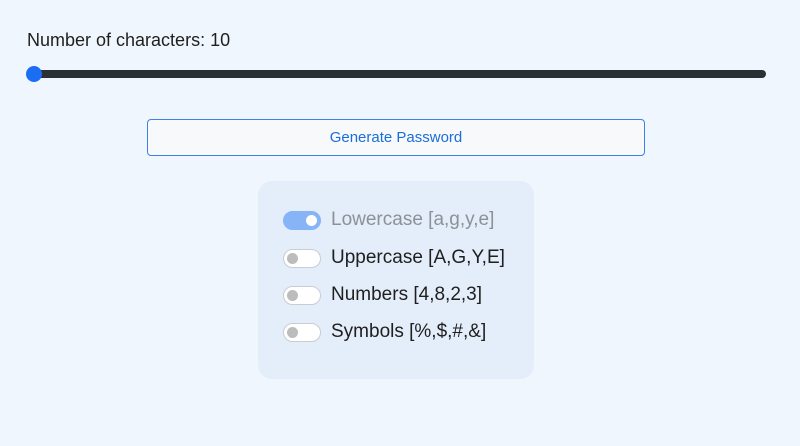  What do you see at coordinates (34, 74) in the screenshot?
I see `character-count-slider-thumb` at bounding box center [34, 74].